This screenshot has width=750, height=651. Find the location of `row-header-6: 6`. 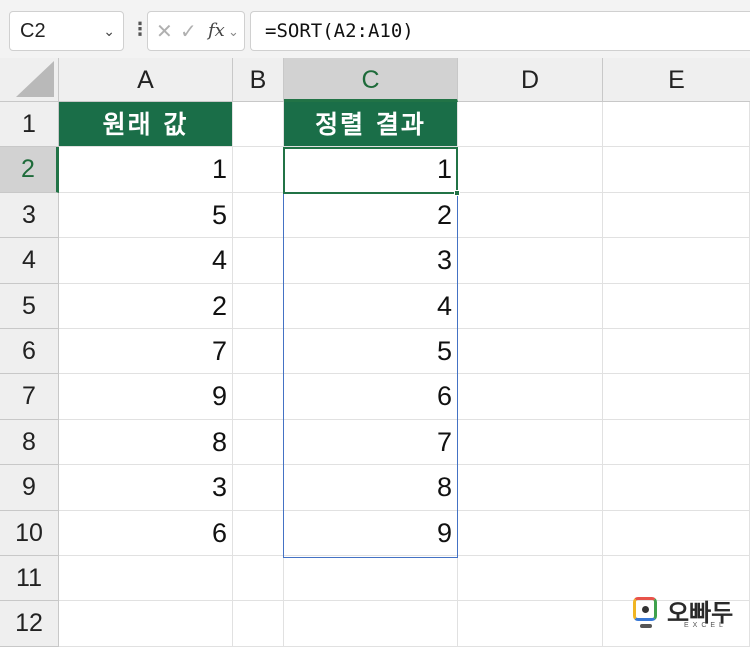

row-header-6: 6 is located at coordinates (29, 352).